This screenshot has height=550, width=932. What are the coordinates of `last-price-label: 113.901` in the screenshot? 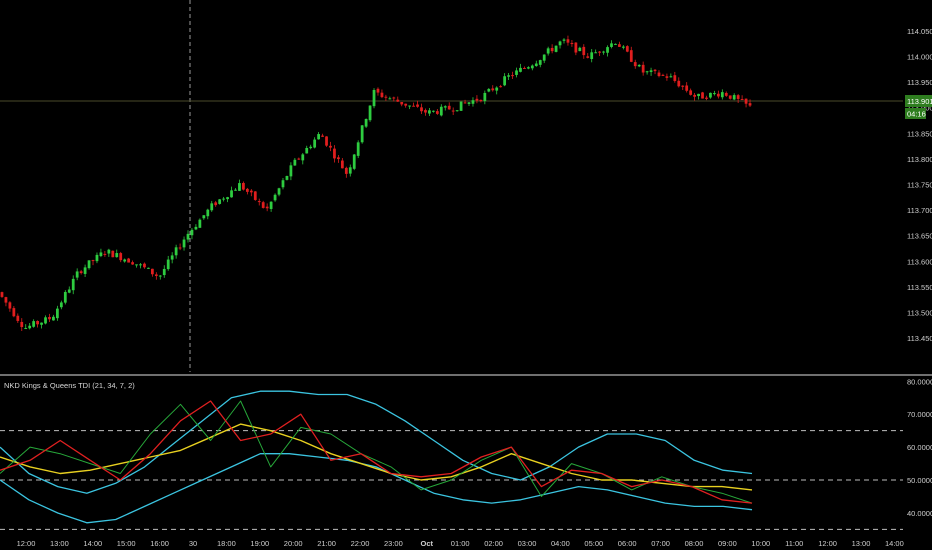 It's located at (919, 101).